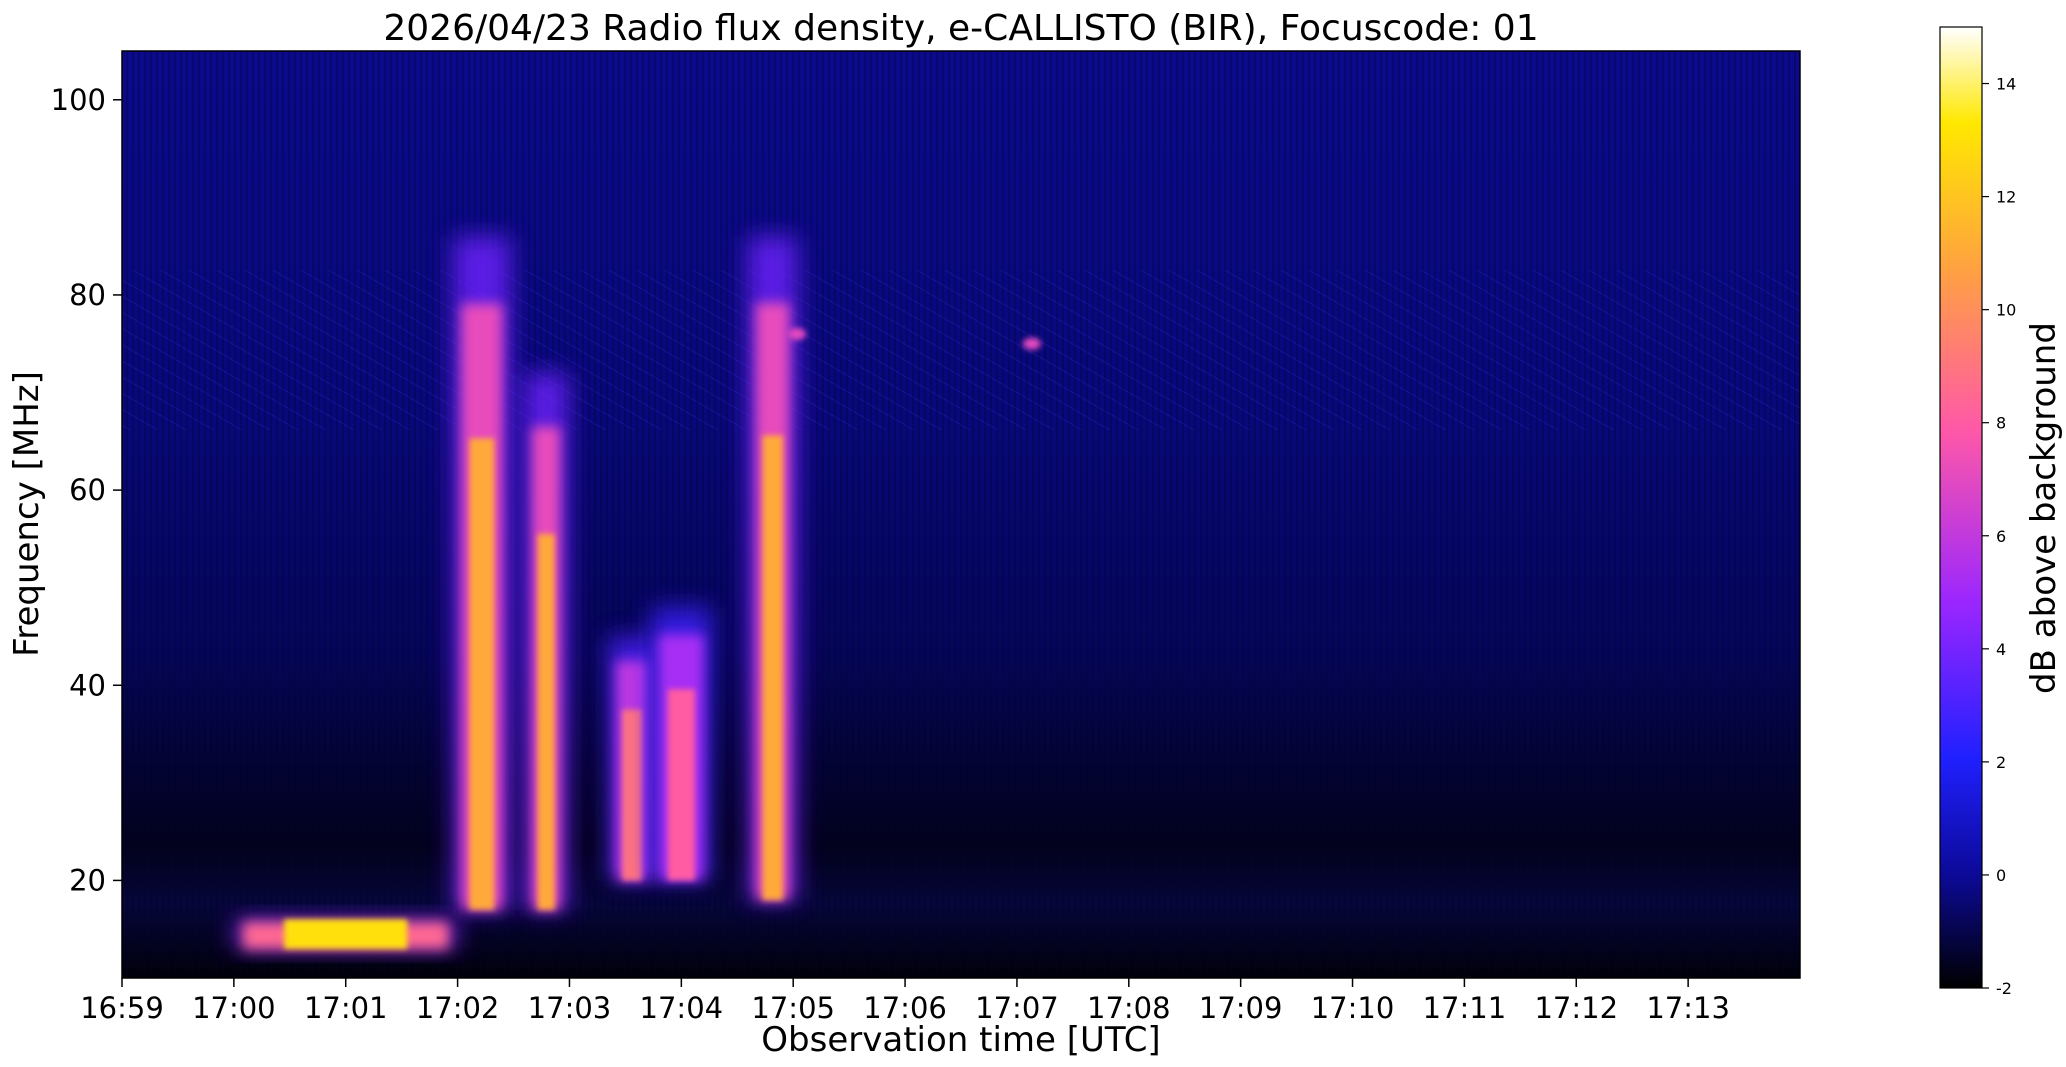 Image resolution: width=2066 pixels, height=1067 pixels. Describe the element at coordinates (2001, 762) in the screenshot. I see `colorbar-tick-label: 2` at that location.